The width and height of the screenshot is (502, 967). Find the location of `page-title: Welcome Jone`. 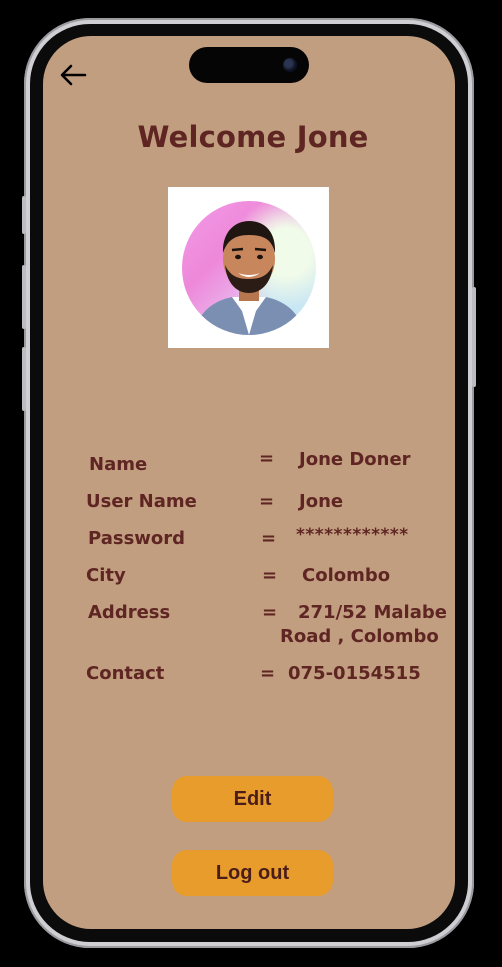

page-title: Welcome Jone is located at coordinates (253, 137).